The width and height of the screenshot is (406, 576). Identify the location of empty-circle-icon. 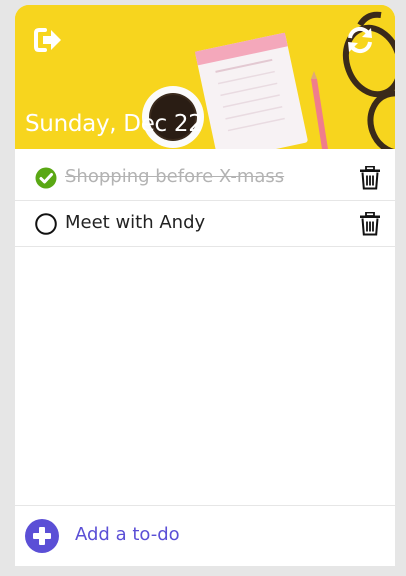
(46, 224).